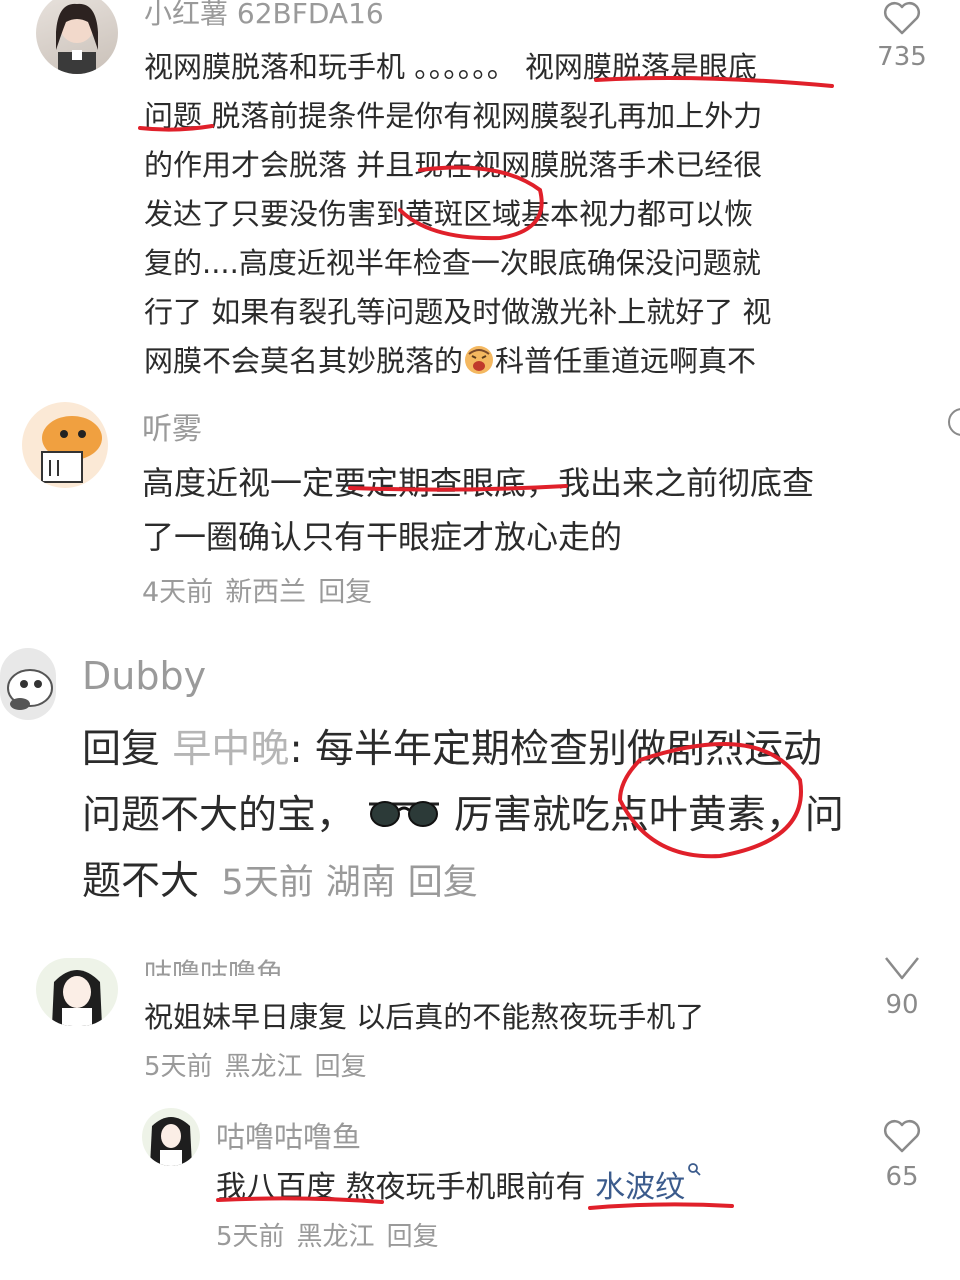  Describe the element at coordinates (404, 817) in the screenshot. I see `sunglasses-emoji-icon` at that location.